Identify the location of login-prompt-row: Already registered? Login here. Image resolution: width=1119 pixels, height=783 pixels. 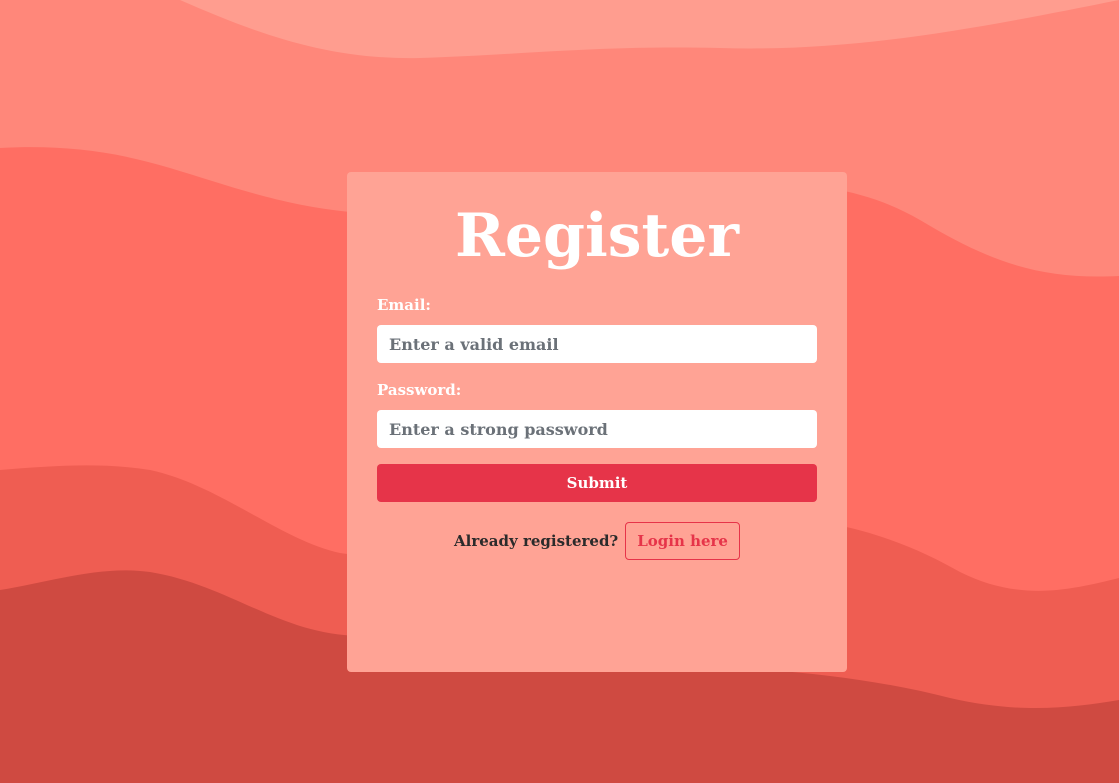
(597, 541).